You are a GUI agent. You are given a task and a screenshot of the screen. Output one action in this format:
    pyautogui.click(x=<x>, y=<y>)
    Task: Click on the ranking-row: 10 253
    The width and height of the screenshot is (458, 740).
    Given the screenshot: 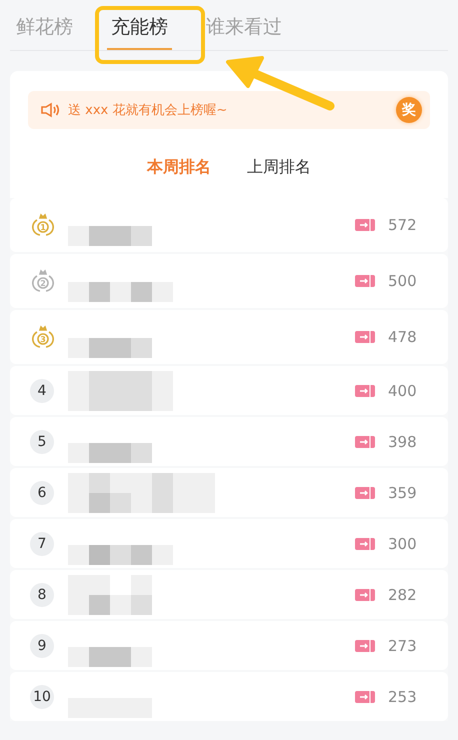 What is the action you would take?
    pyautogui.click(x=229, y=696)
    